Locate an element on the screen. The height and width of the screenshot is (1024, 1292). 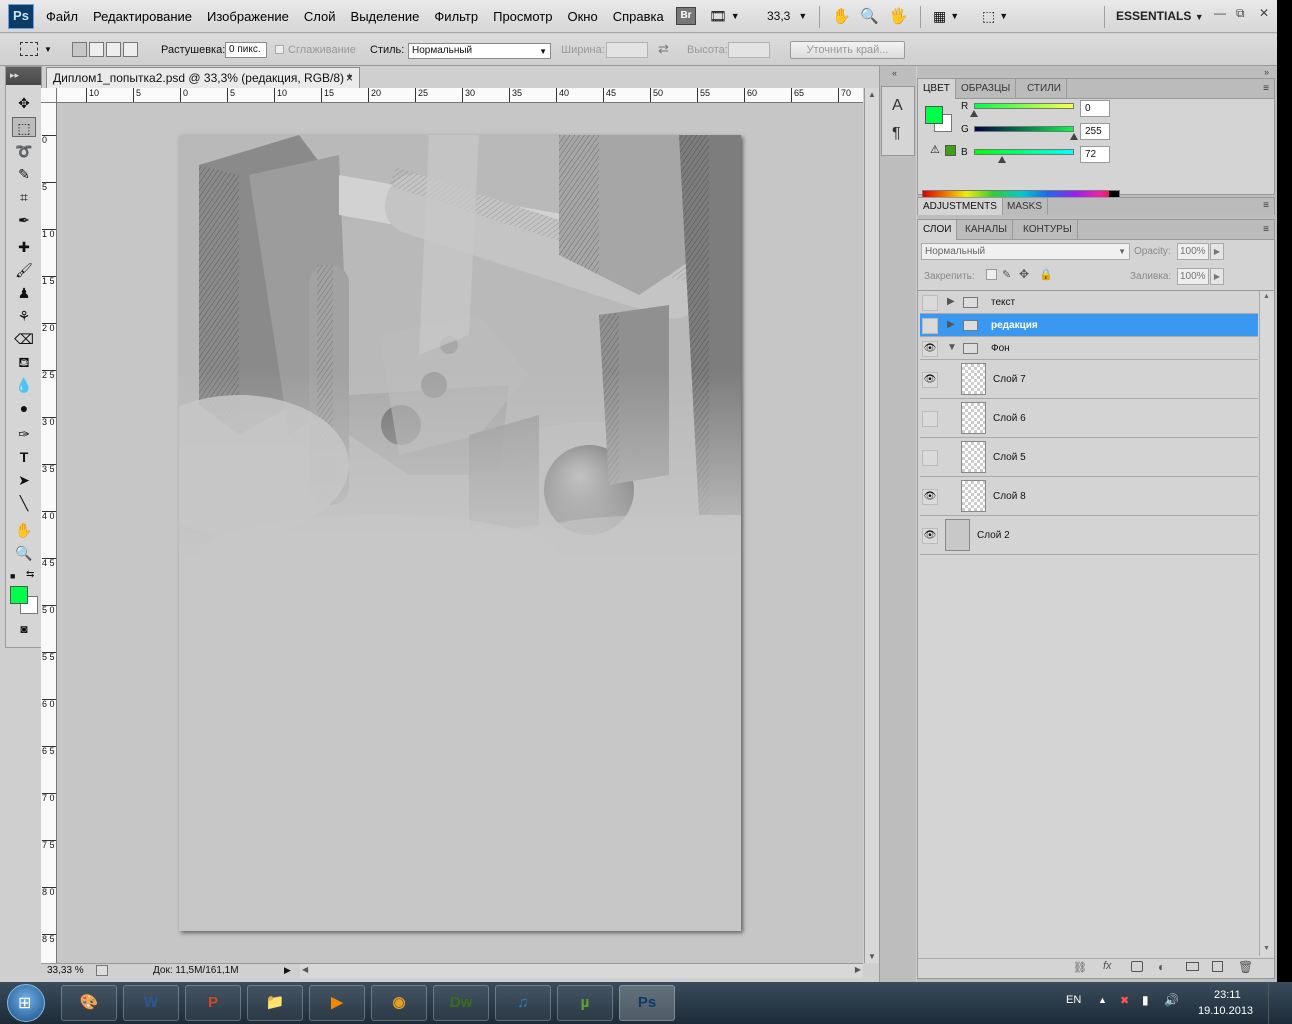
height-input is located at coordinates (749, 50).